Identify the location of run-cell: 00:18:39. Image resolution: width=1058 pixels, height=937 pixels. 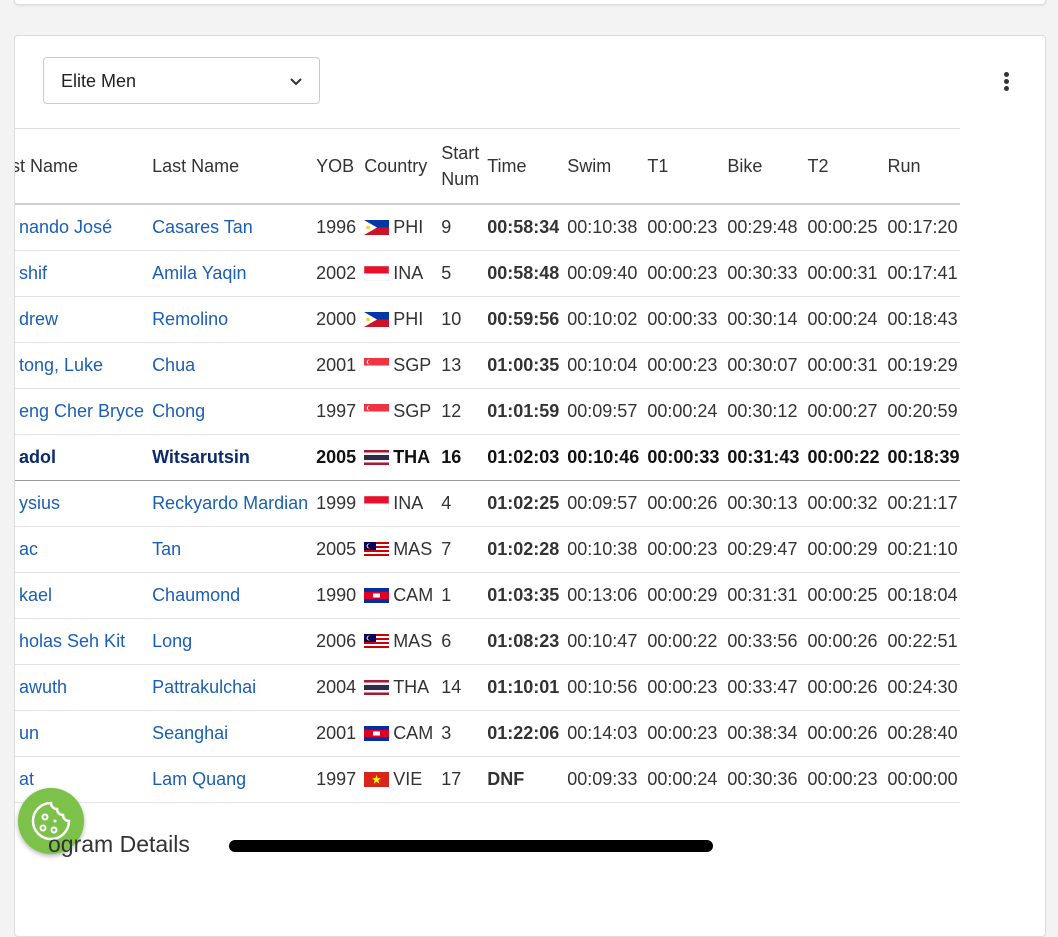
(919, 457).